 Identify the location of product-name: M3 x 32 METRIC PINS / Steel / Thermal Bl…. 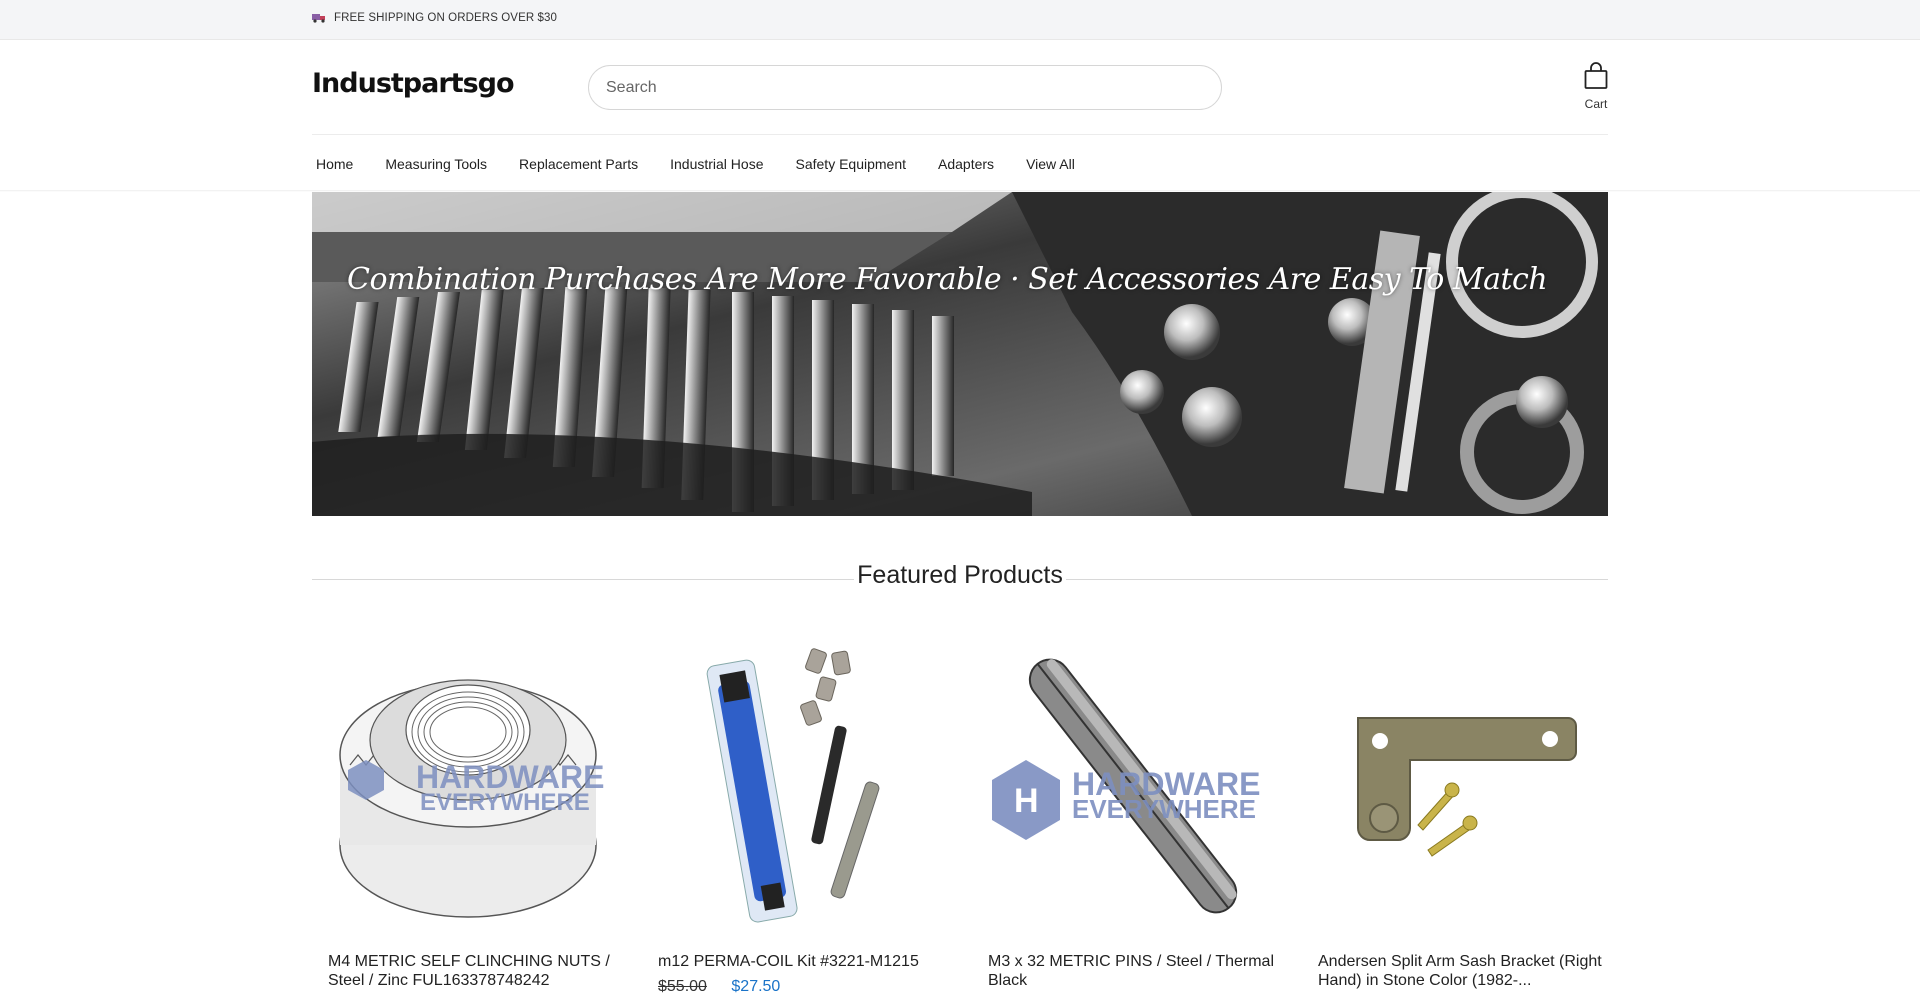
(1133, 971).